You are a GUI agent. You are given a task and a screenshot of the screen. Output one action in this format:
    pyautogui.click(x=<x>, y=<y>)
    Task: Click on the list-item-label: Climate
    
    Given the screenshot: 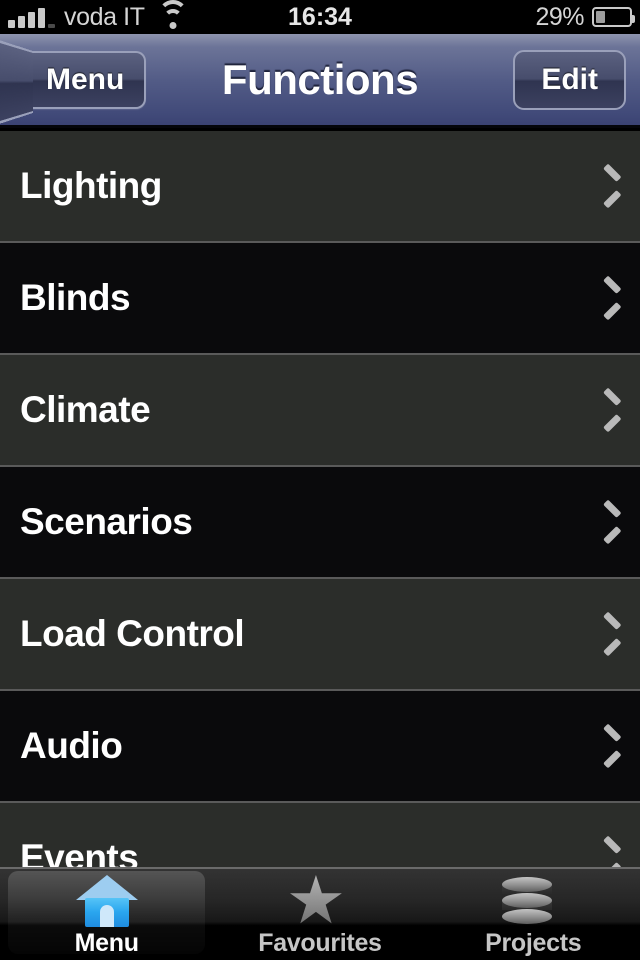 What is the action you would take?
    pyautogui.click(x=85, y=409)
    